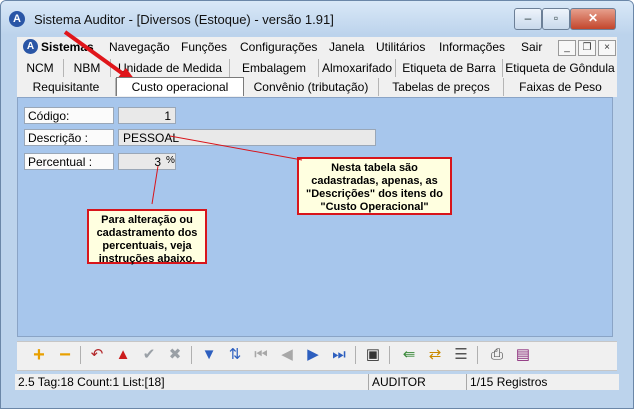 The image size is (634, 409). I want to click on restore-button: ▫, so click(556, 19).